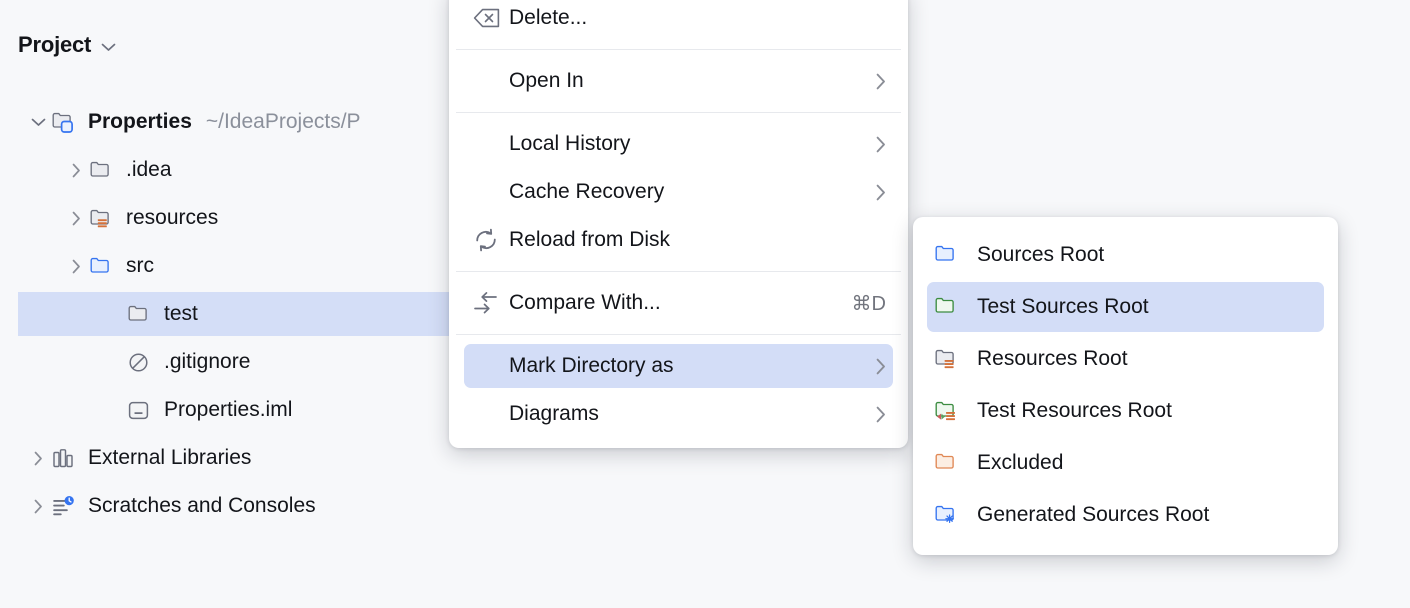  Describe the element at coordinates (143, 362) in the screenshot. I see `gitignore-icon` at that location.